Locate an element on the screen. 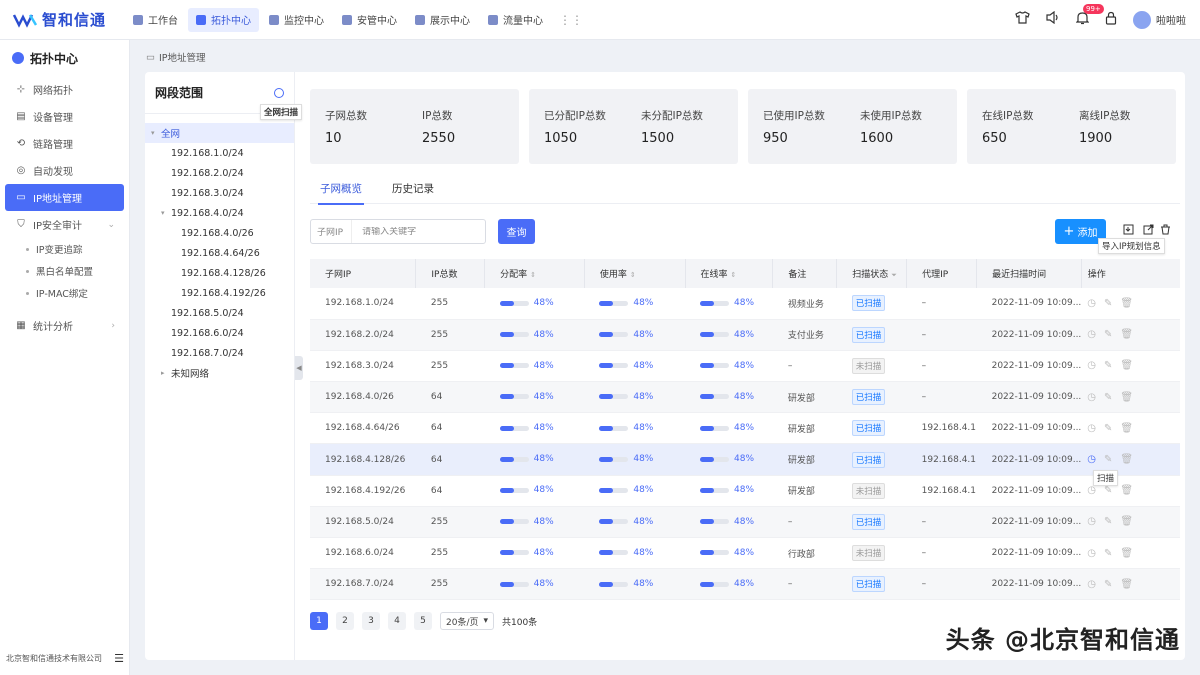 The height and width of the screenshot is (675, 1200). apps-grid-icon: ⋮⋮ is located at coordinates (571, 20).